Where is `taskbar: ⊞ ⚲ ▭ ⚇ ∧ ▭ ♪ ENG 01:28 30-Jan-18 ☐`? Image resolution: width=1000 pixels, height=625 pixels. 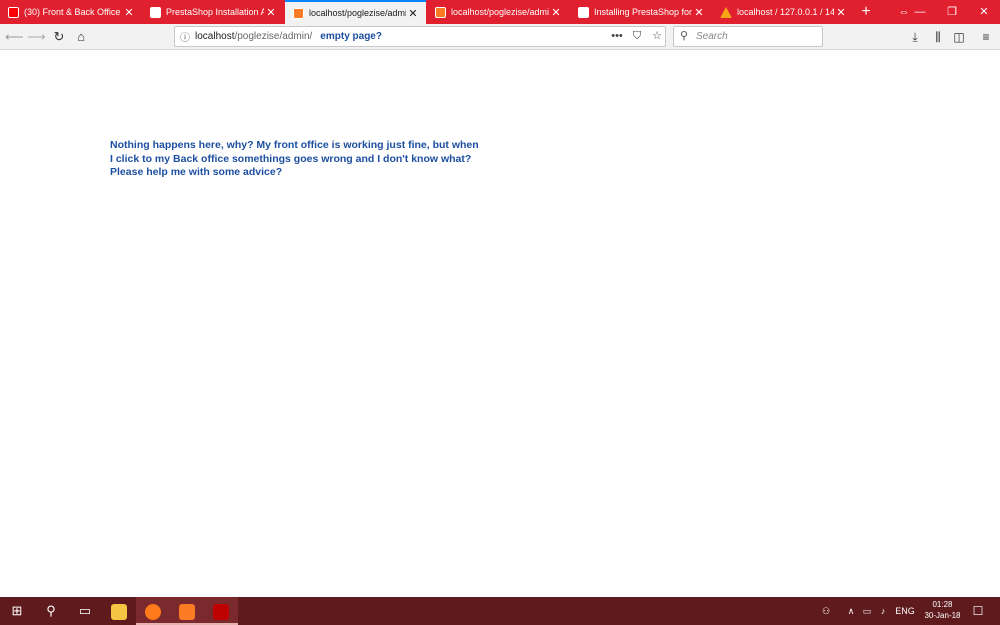
taskbar: ⊞ ⚲ ▭ ⚇ ∧ ▭ ♪ ENG 01:28 30-Jan-18 ☐ is located at coordinates (500, 611).